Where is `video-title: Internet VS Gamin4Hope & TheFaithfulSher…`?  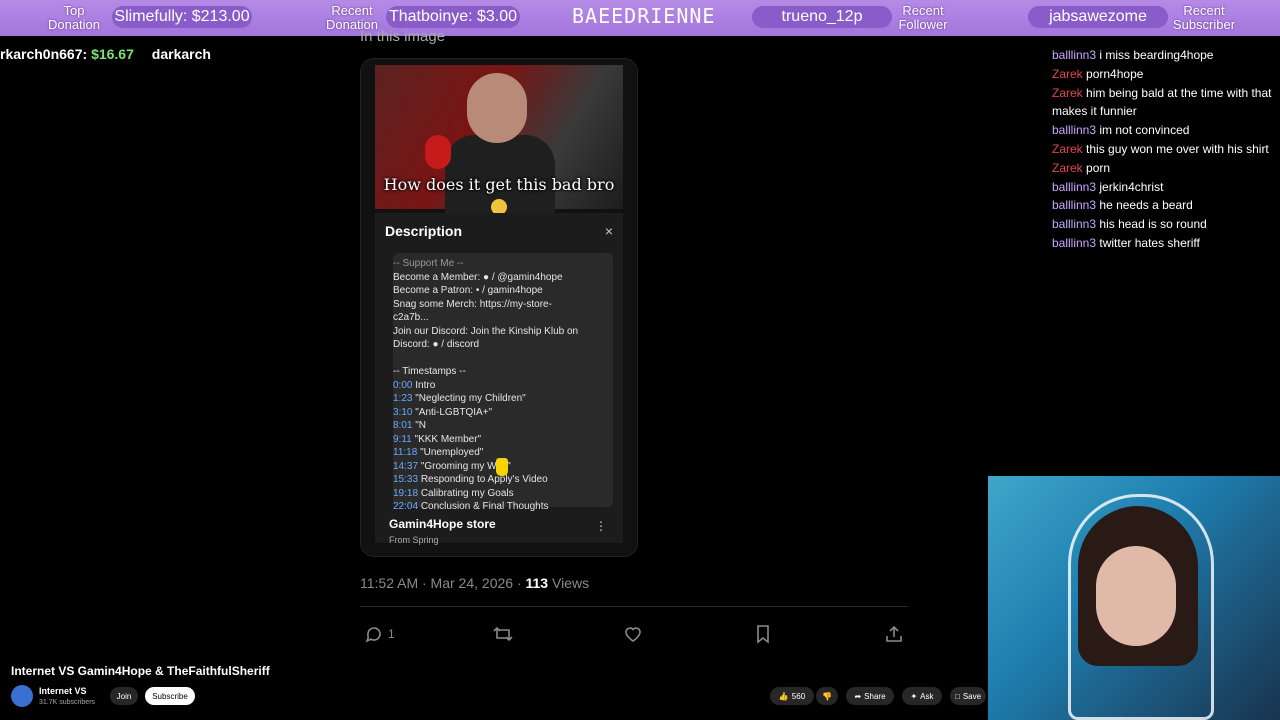
video-title: Internet VS Gamin4Hope & TheFaithfulSher… is located at coordinates (140, 671).